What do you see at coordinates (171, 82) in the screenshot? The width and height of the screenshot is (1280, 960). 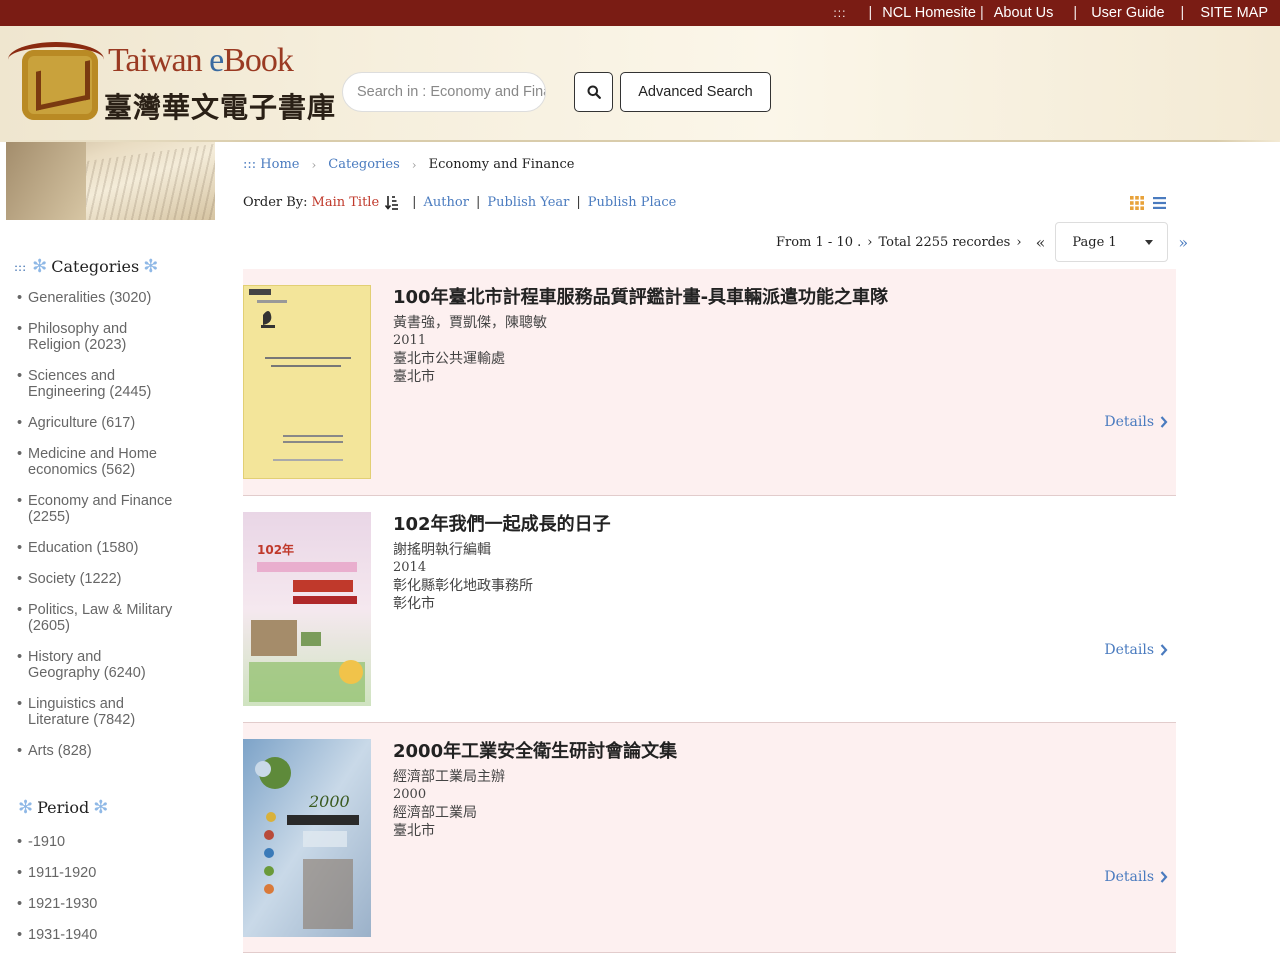 I see `site-logo: Taiwan eBook 臺灣華文電子書庫` at bounding box center [171, 82].